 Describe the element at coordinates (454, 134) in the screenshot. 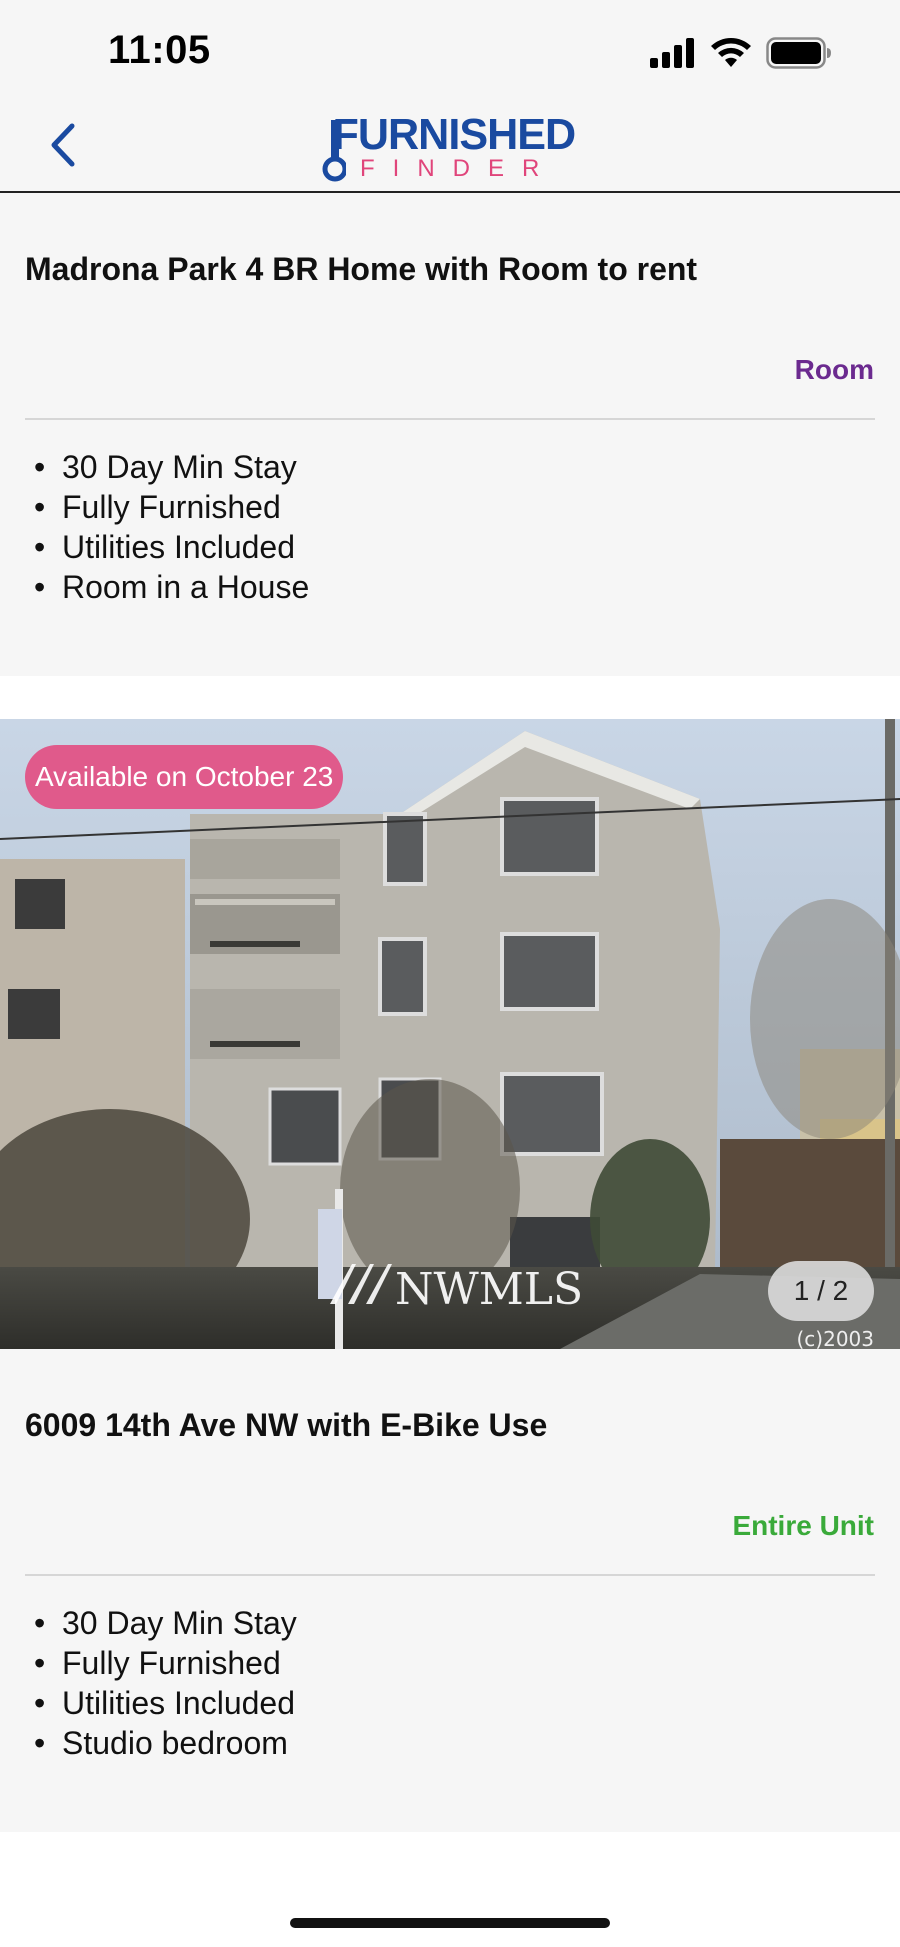

I see `logo-text-furnished: FURNISHED` at that location.